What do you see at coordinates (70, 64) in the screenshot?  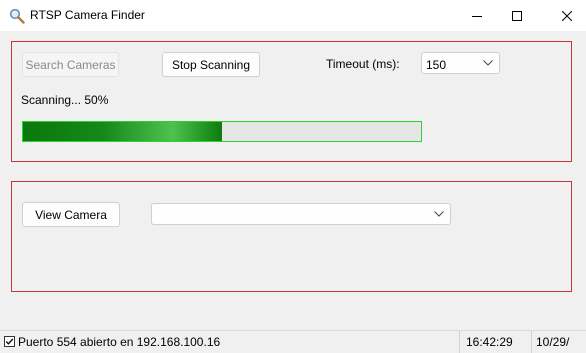 I see `search-cameras-button: Search Cameras` at bounding box center [70, 64].